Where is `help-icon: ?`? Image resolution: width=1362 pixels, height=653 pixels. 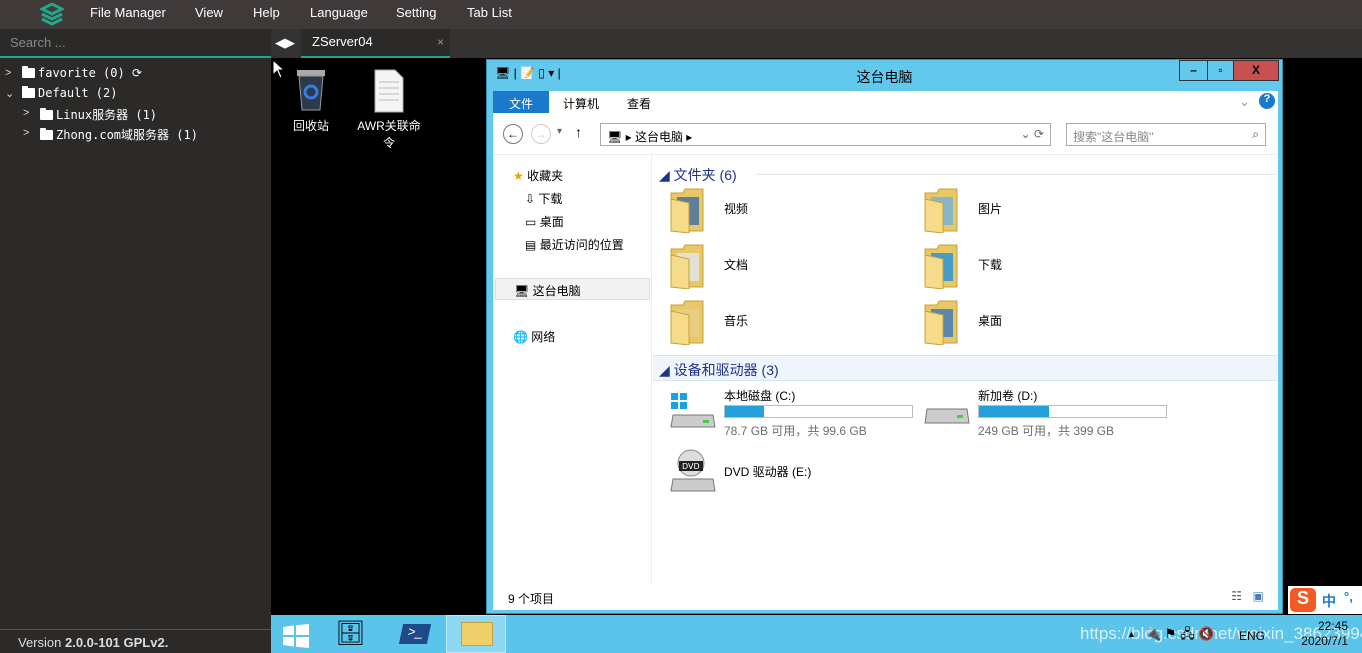
help-icon: ? is located at coordinates (1267, 101).